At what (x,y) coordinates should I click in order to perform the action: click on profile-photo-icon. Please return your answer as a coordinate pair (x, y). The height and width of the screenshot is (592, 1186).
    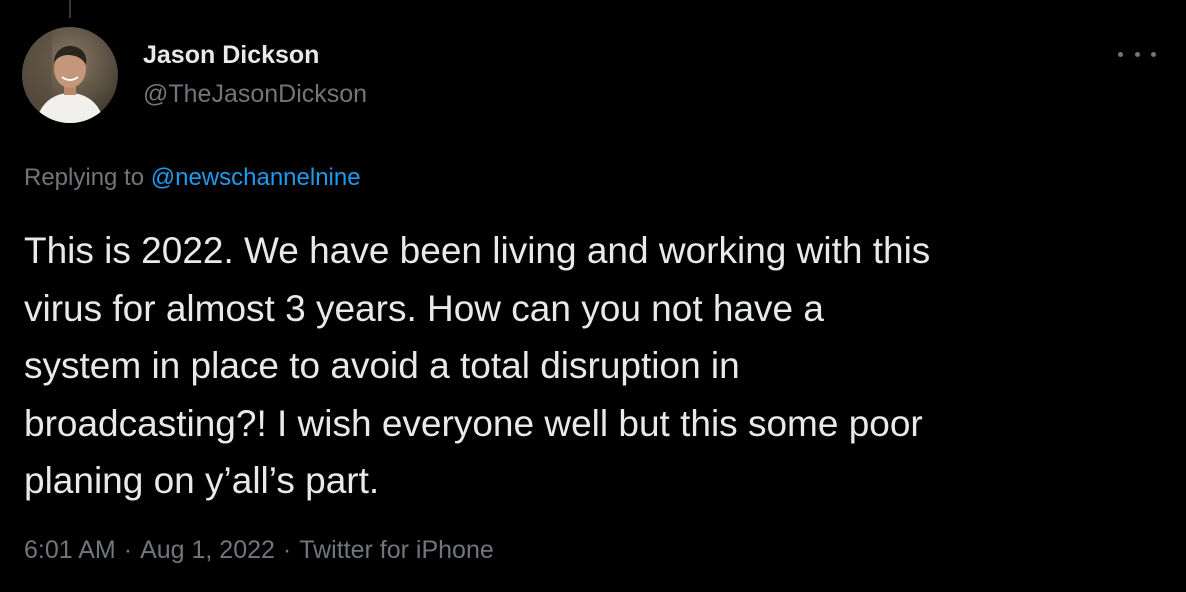
    Looking at the image, I should click on (70, 75).